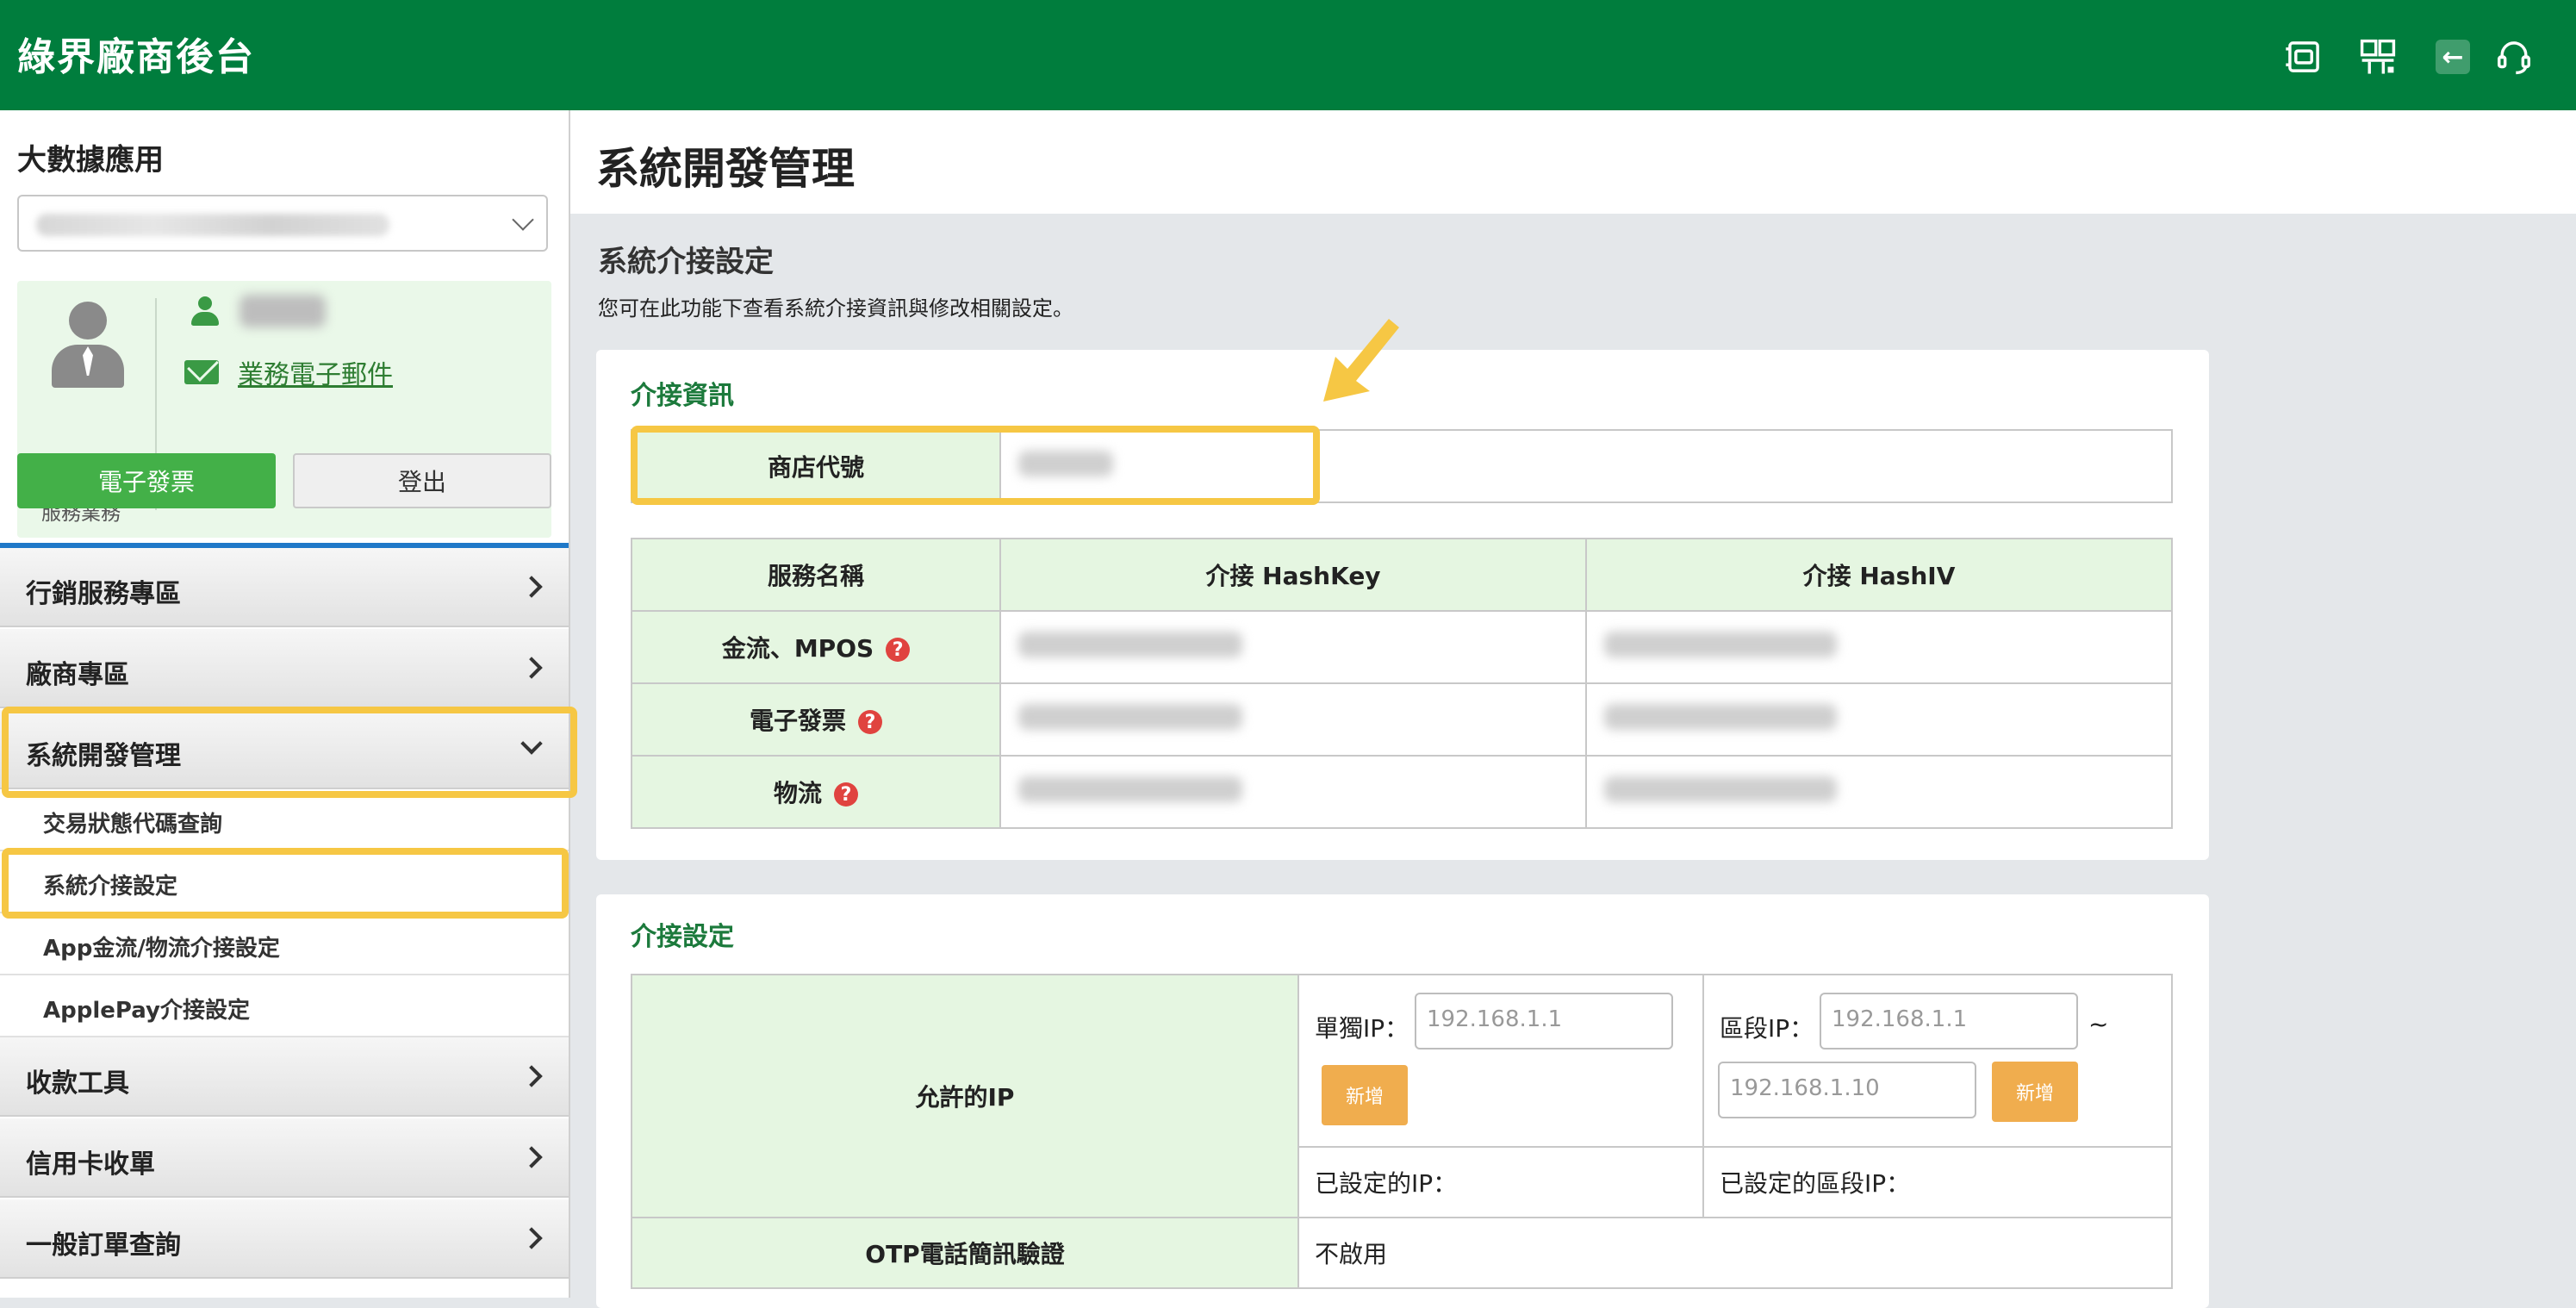  What do you see at coordinates (1735, 1253) in the screenshot?
I see `otp-value: 不啟用` at bounding box center [1735, 1253].